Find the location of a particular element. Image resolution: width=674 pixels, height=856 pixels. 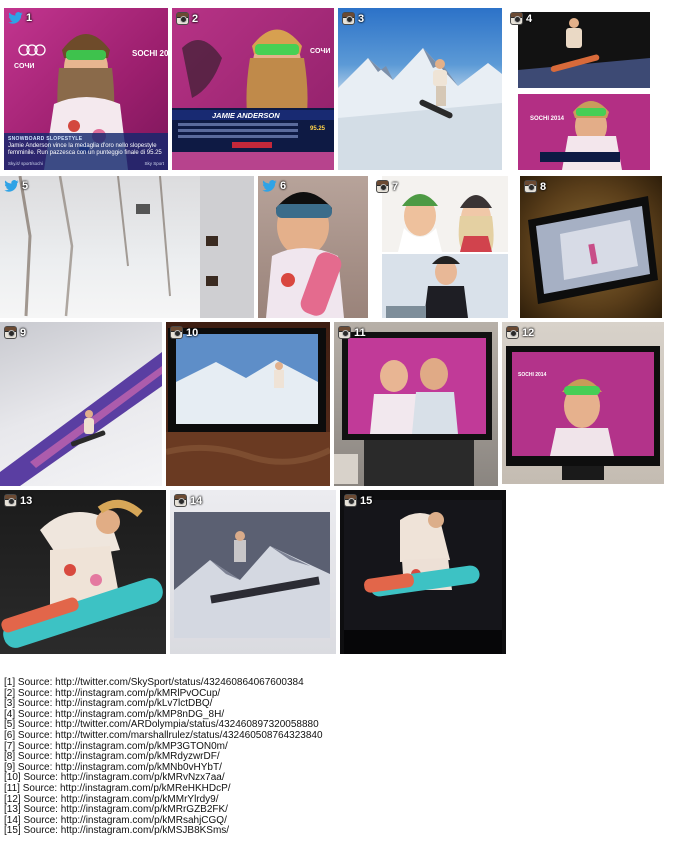

photo-12-number: 12 is located at coordinates (528, 332).